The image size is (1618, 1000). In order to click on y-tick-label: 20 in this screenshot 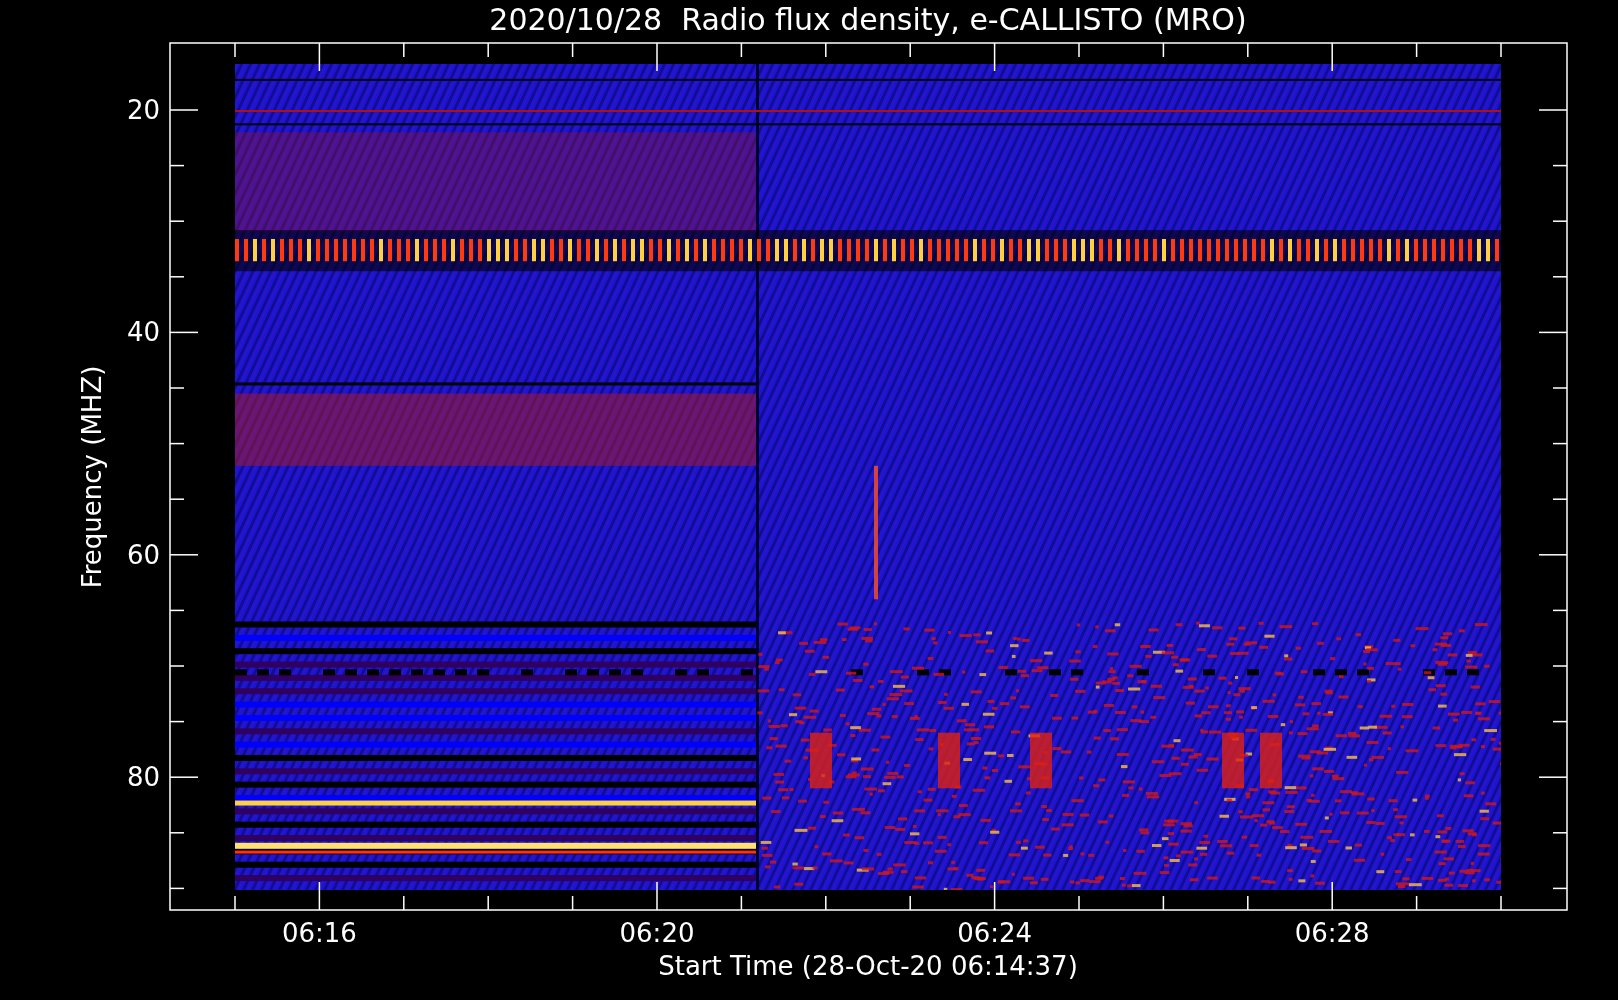, I will do `click(143, 110)`.